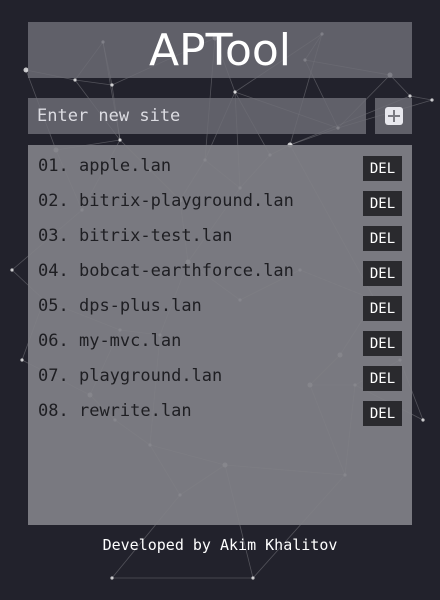  What do you see at coordinates (140, 306) in the screenshot?
I see `site-name: dps-plus.lan` at bounding box center [140, 306].